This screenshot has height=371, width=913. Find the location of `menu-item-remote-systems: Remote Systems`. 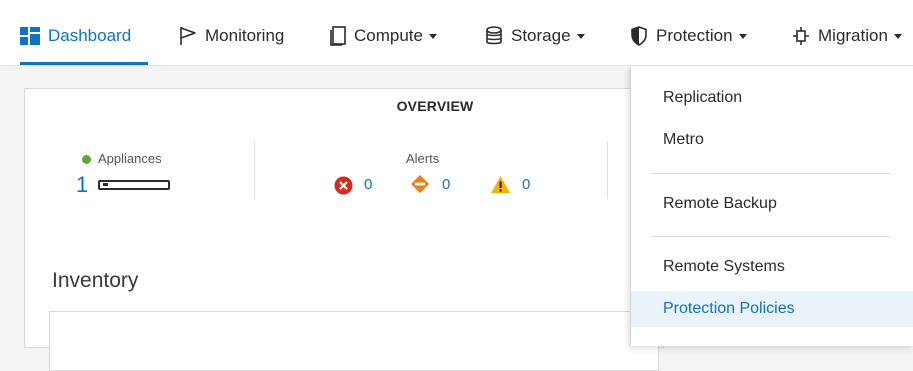

menu-item-remote-systems: Remote Systems is located at coordinates (772, 267).